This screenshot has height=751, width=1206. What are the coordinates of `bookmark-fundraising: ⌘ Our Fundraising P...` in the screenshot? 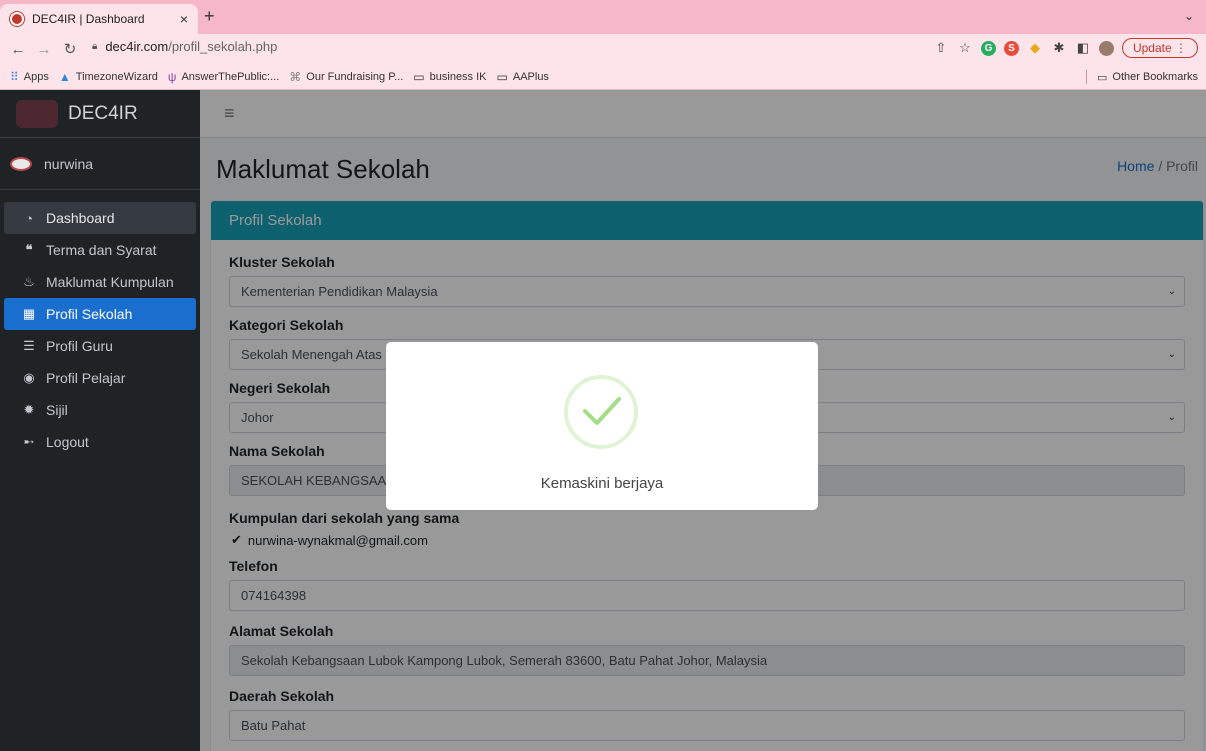 It's located at (346, 77).